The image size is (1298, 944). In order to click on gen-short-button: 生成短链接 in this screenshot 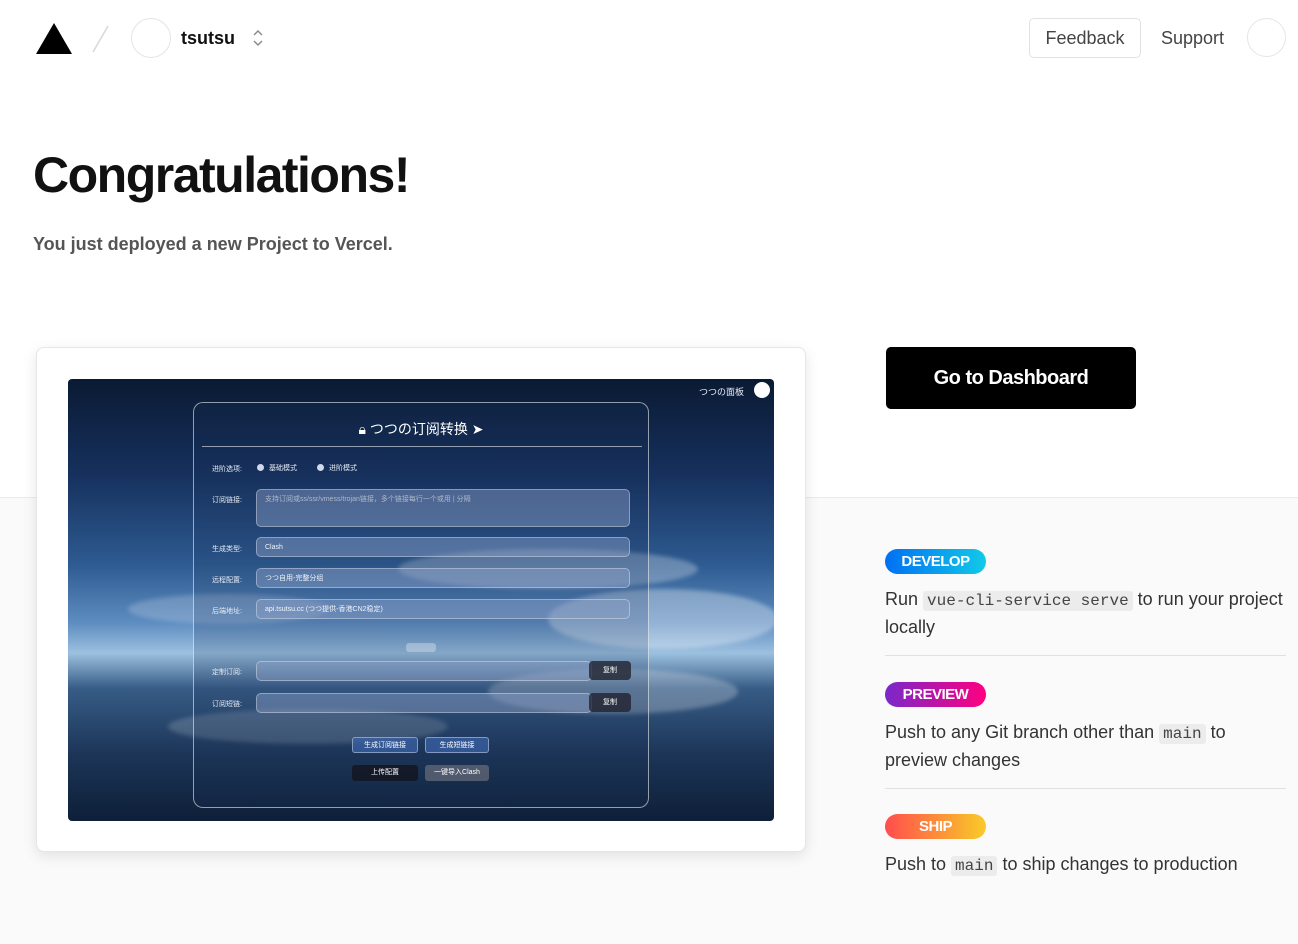, I will do `click(457, 745)`.